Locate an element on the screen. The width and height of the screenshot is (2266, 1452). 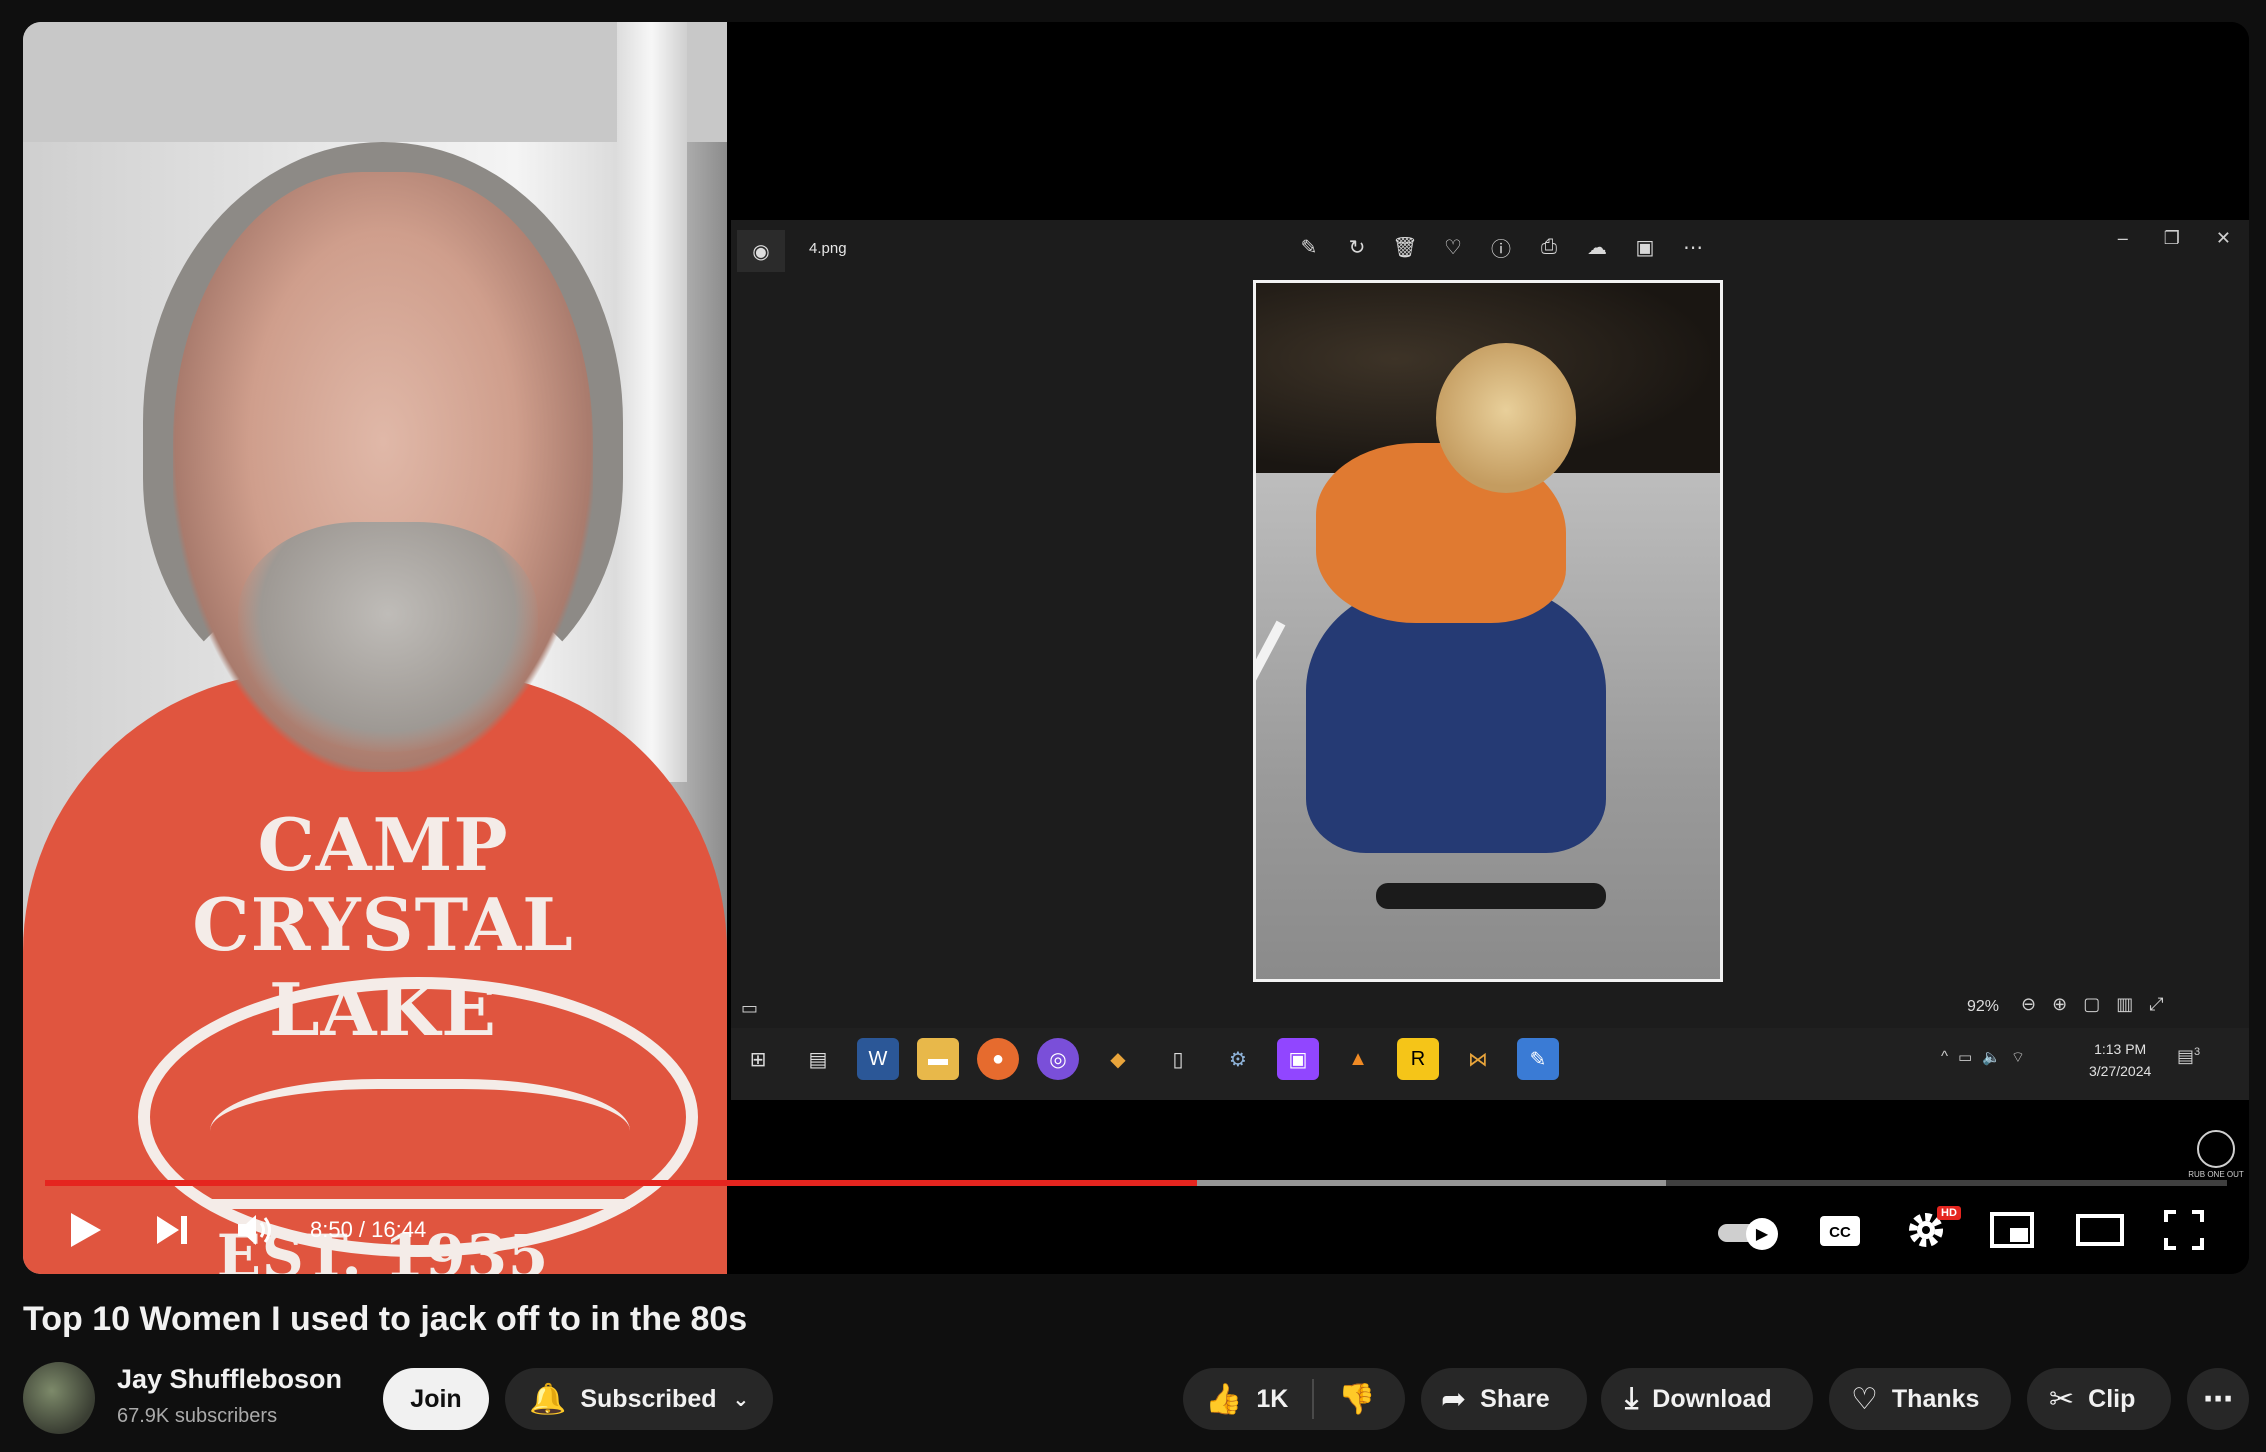
like-icon: 👍 is located at coordinates (1223, 1399).